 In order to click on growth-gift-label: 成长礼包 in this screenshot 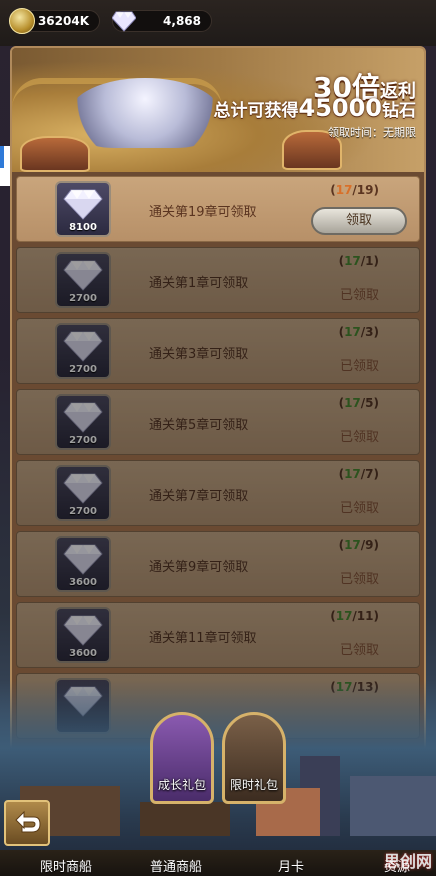, I will do `click(181, 785)`.